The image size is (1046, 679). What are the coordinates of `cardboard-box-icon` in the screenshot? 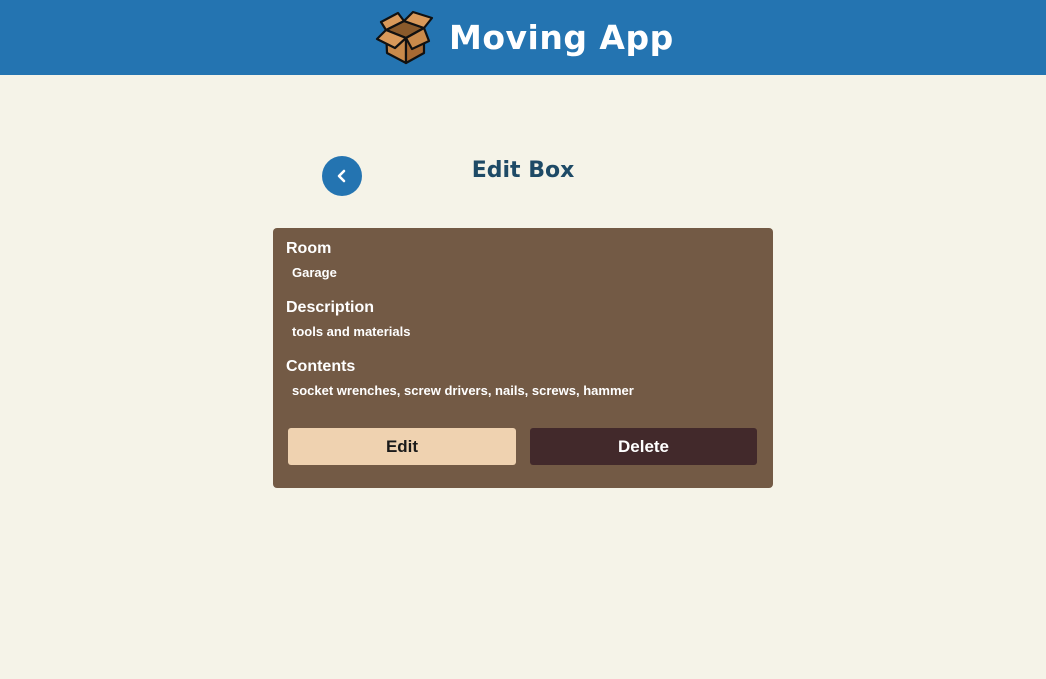 It's located at (404, 37).